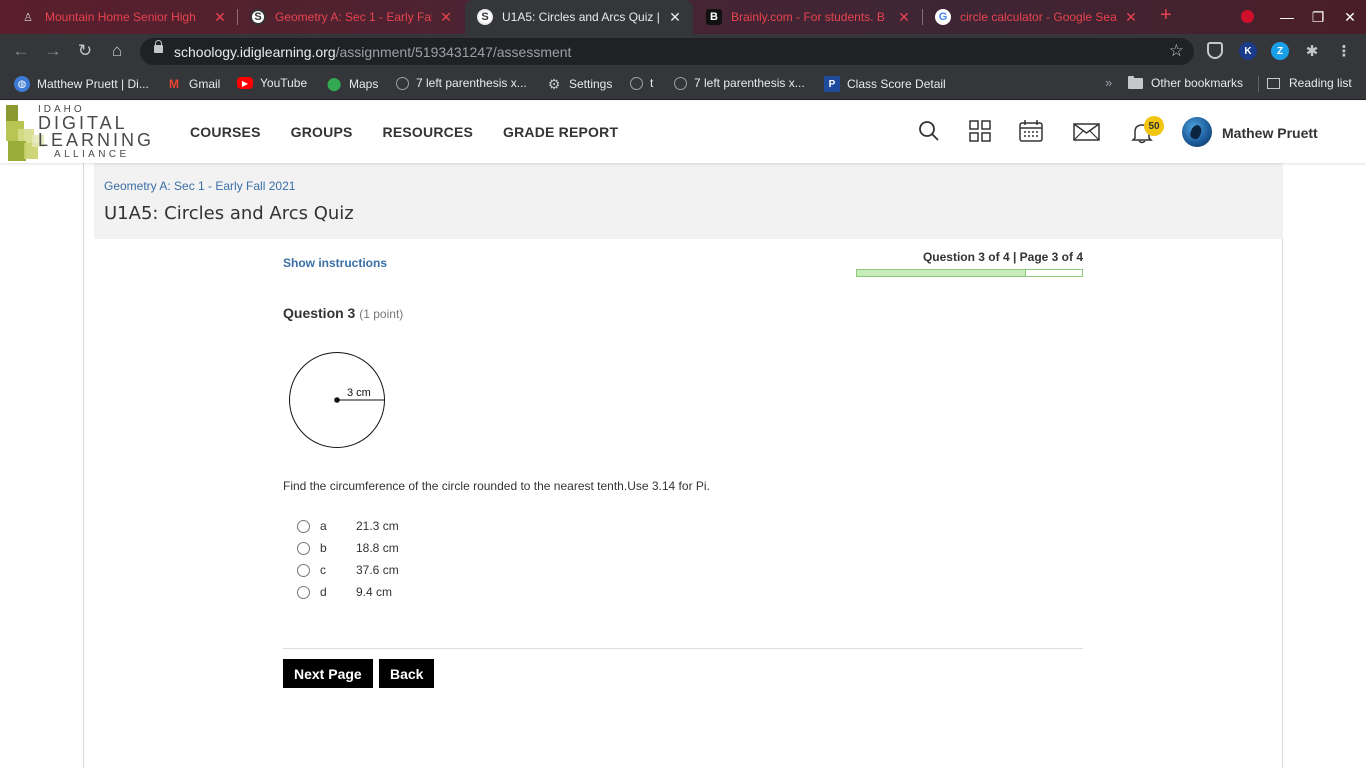  Describe the element at coordinates (364, 84) in the screenshot. I see `bookmark-label: Maps` at that location.